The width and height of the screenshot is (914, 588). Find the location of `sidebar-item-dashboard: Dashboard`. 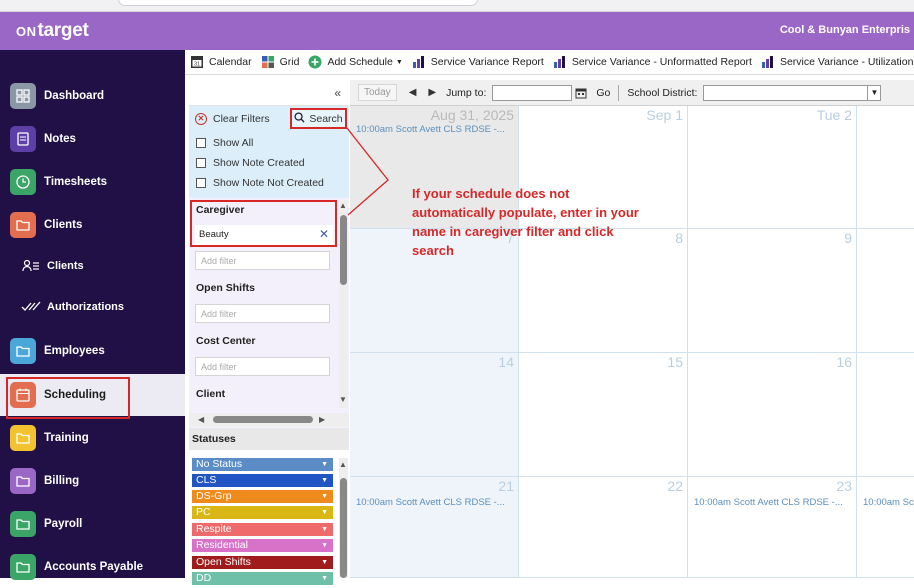

sidebar-item-dashboard: Dashboard is located at coordinates (92, 96).